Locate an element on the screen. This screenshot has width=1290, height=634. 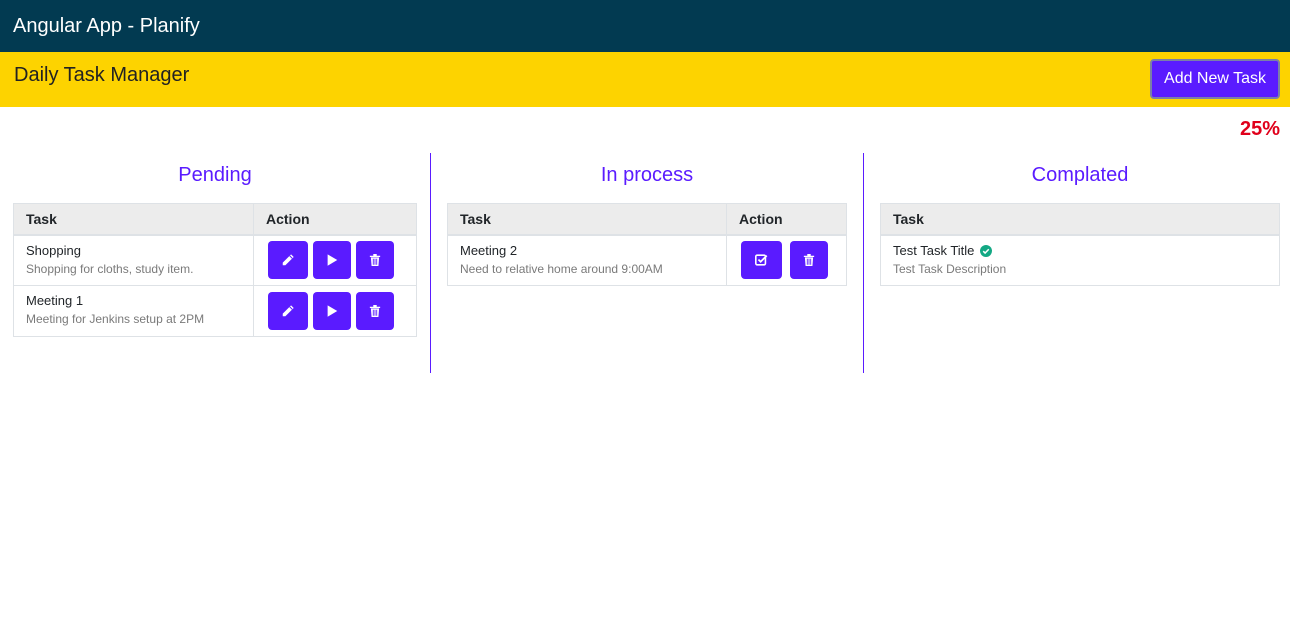
add-new-task-button: Add New Task is located at coordinates (1215, 79).